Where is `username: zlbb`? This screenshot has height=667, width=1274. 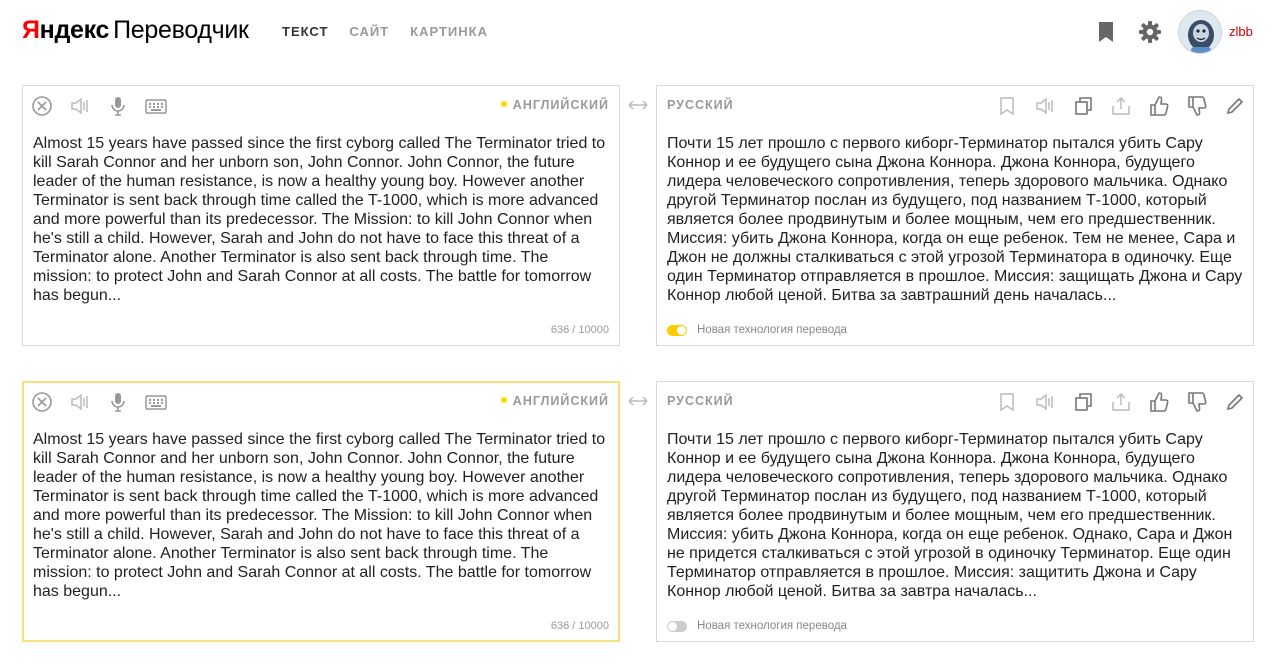 username: zlbb is located at coordinates (1241, 31).